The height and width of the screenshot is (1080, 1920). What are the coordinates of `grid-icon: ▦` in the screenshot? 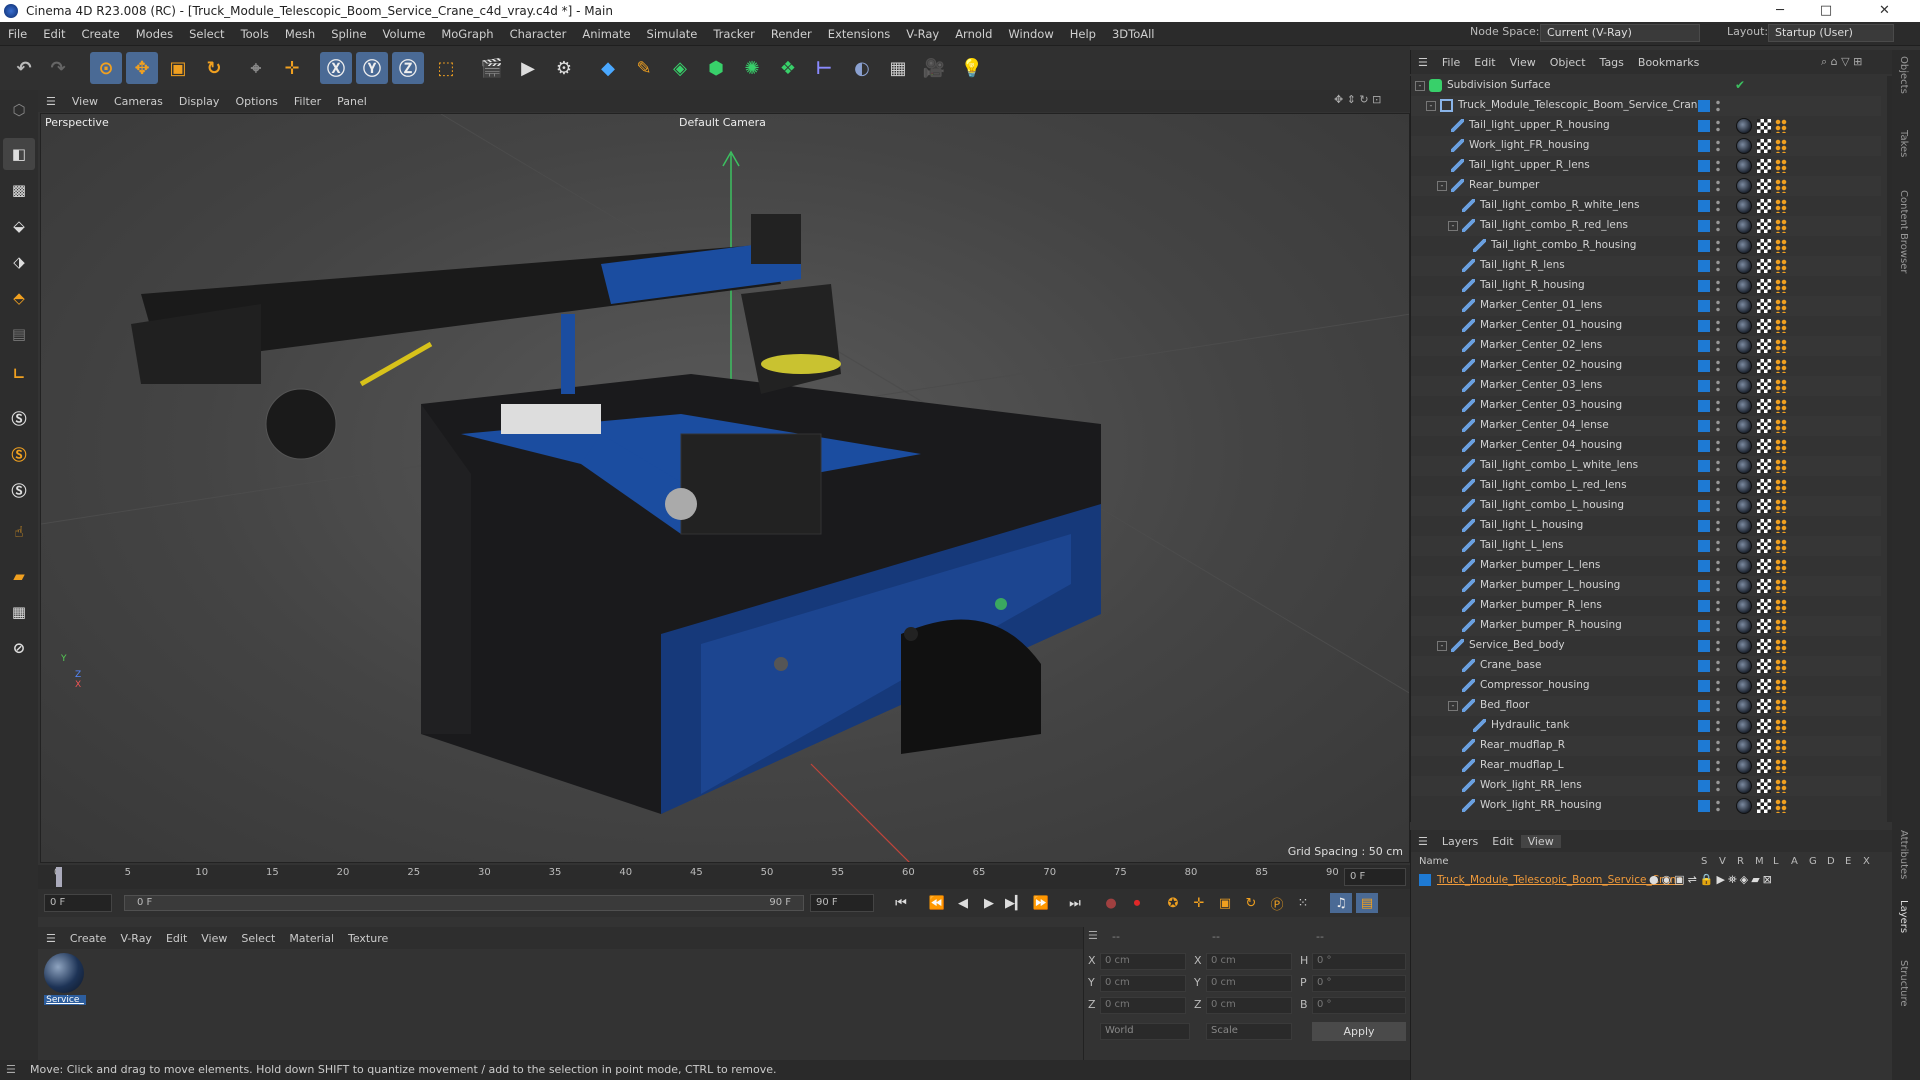 It's located at (19, 612).